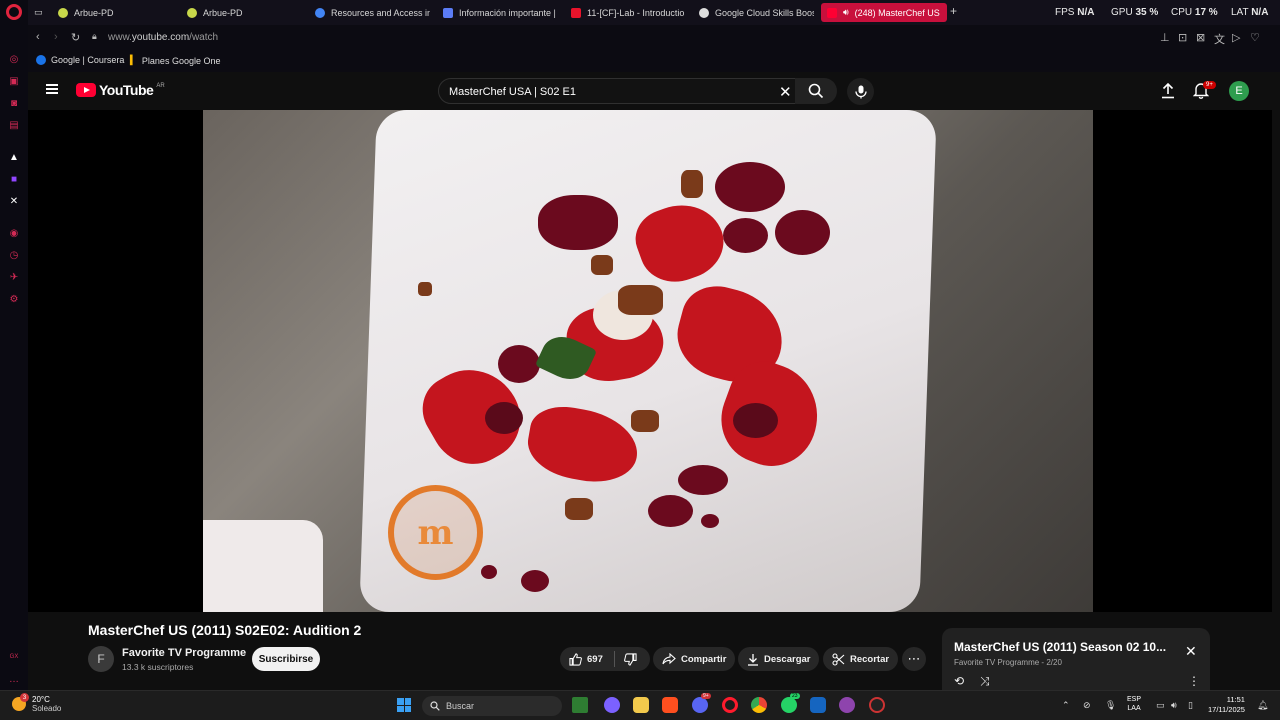 This screenshot has width=1280, height=720. Describe the element at coordinates (184, 653) in the screenshot. I see `channel-name: Favorite TV Programme` at that location.